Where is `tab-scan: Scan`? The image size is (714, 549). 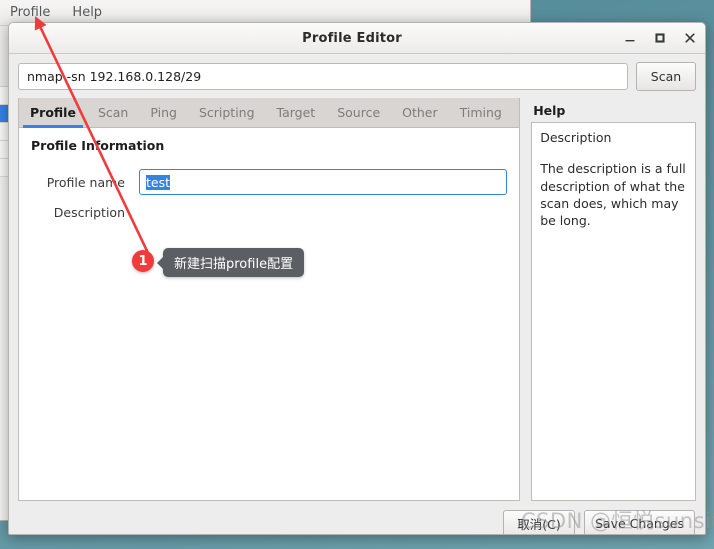
tab-scan: Scan is located at coordinates (113, 112).